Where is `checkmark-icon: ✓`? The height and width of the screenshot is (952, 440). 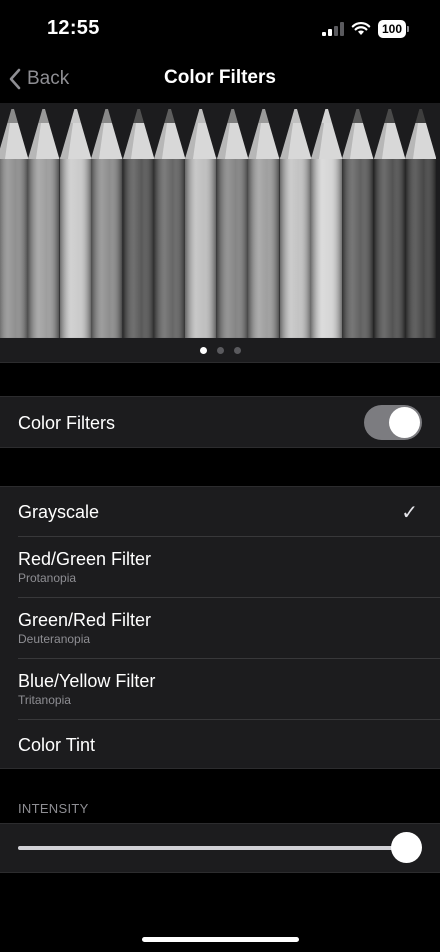 checkmark-icon: ✓ is located at coordinates (409, 513).